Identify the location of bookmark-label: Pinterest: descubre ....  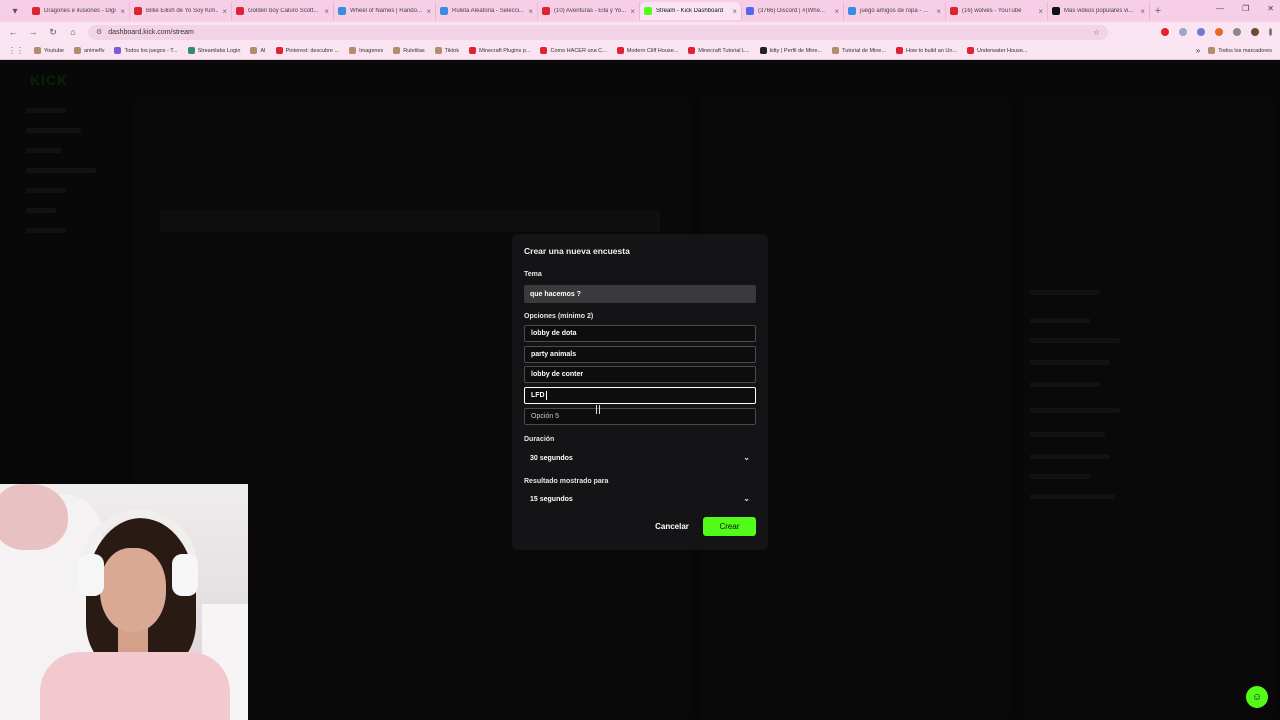
(312, 50).